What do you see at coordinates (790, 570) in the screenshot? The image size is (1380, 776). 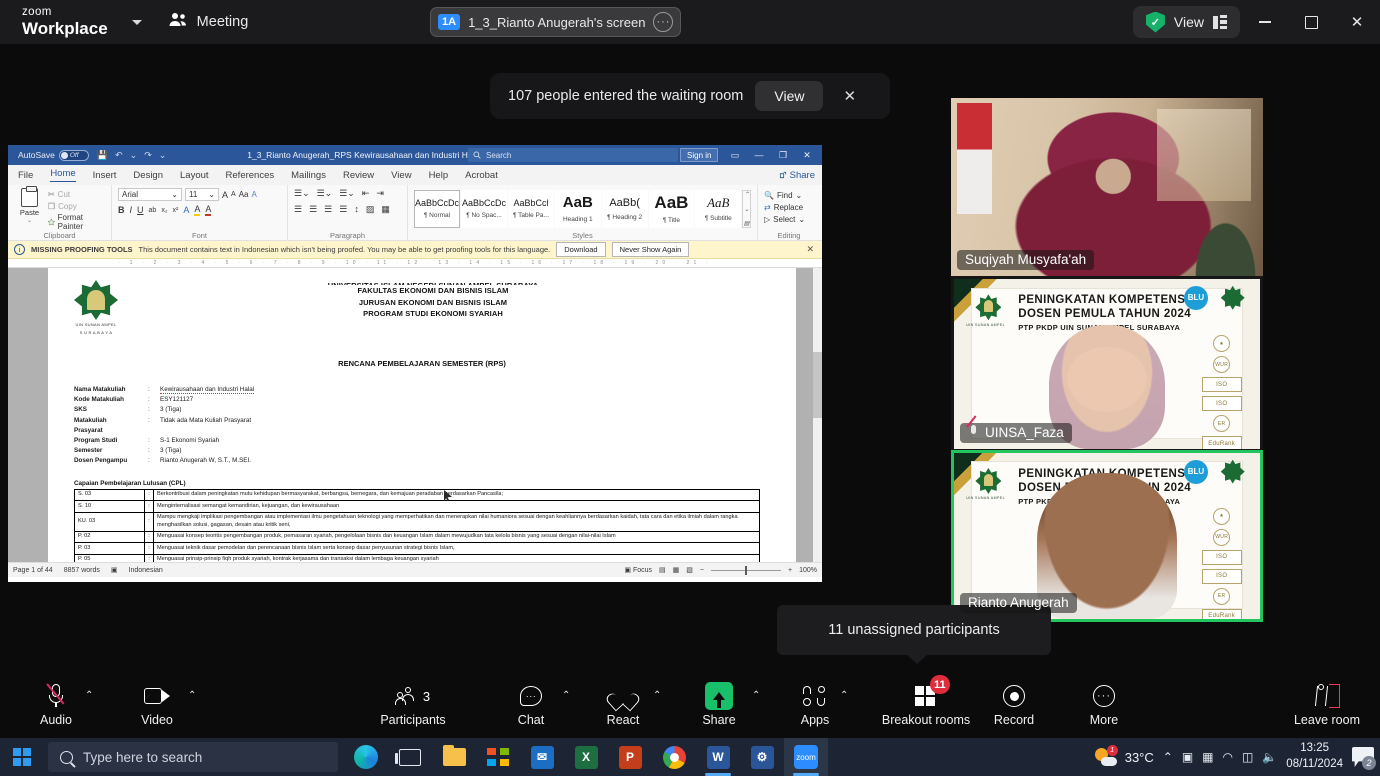 I see `zoom-in-button: +` at bounding box center [790, 570].